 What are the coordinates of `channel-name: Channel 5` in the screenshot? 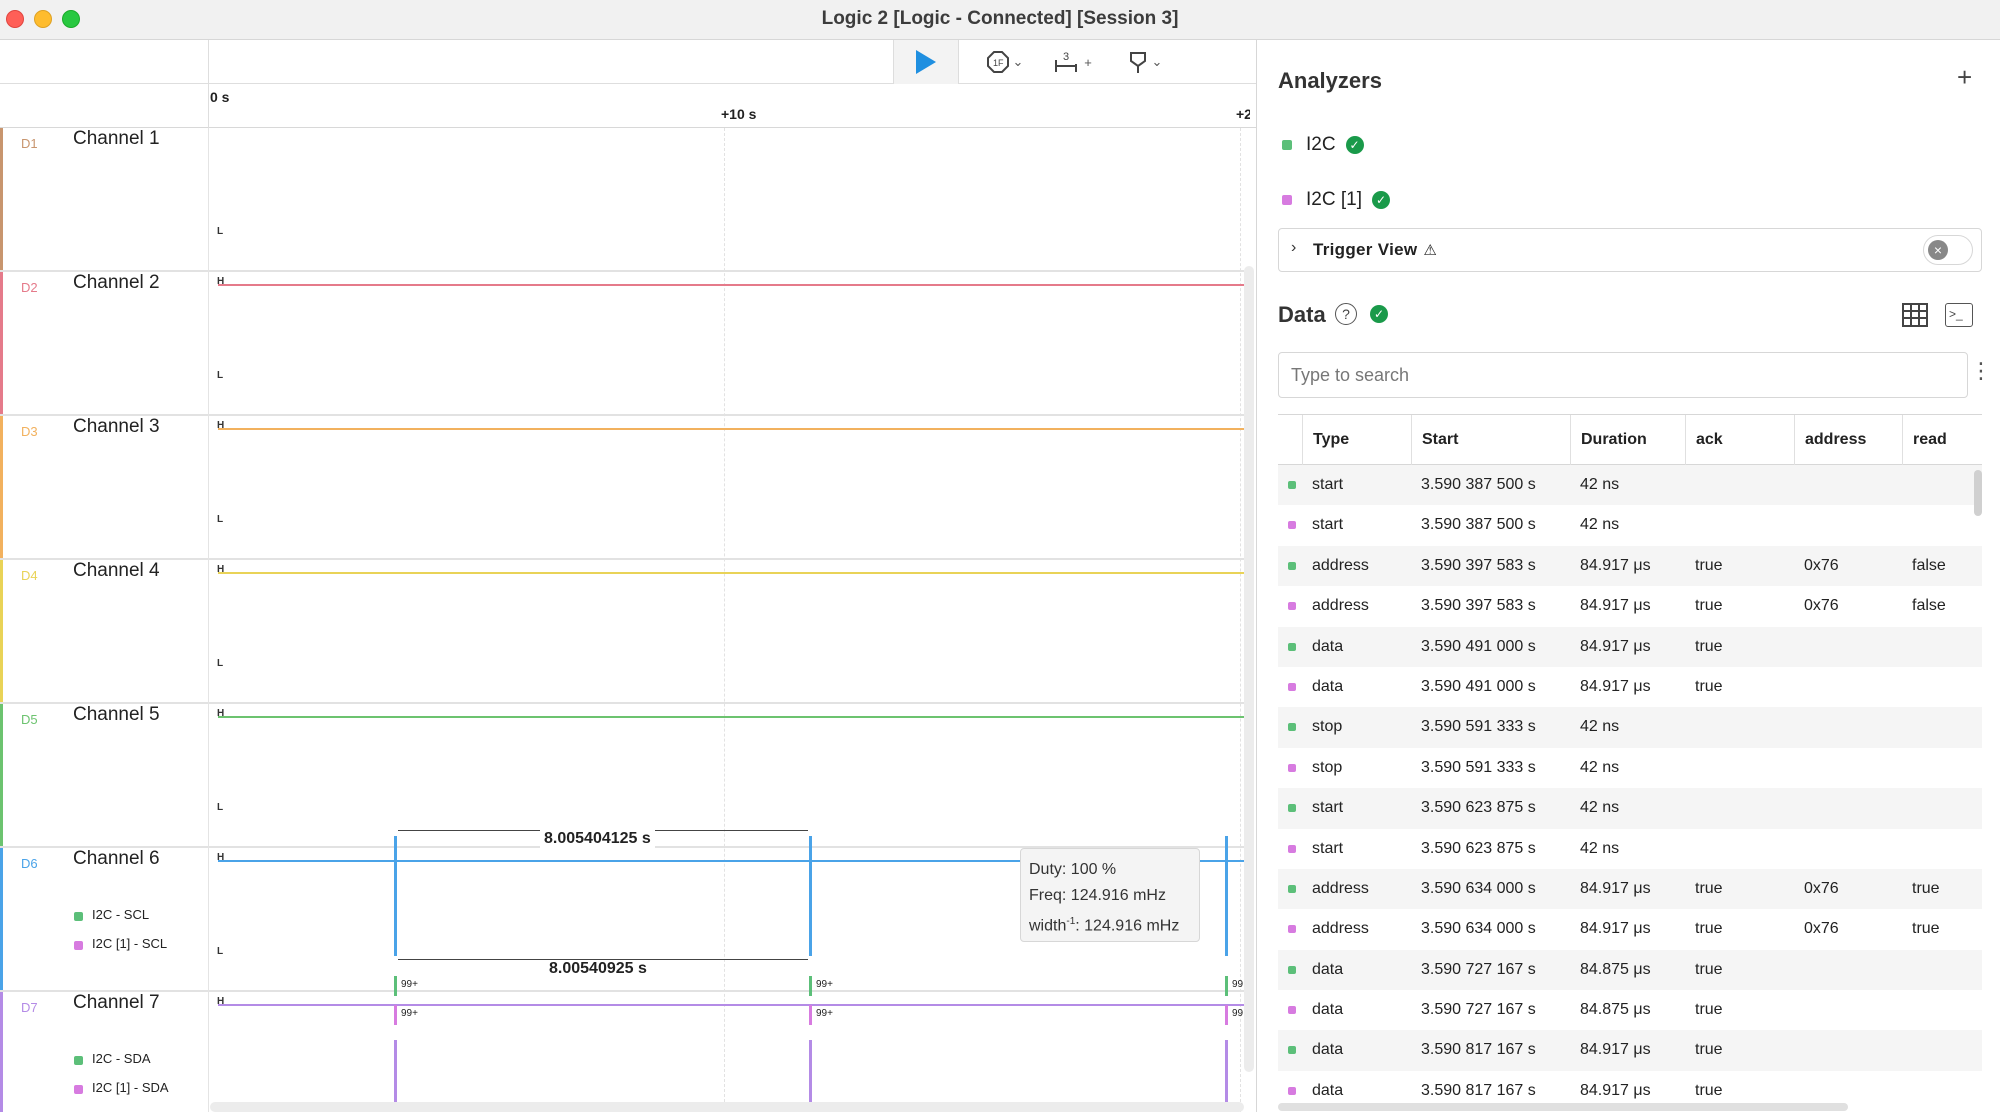 It's located at (116, 715).